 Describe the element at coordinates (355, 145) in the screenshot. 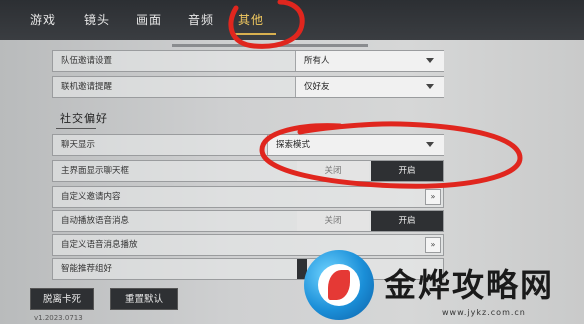

I see `chat-display-dropdown: 探索模式` at that location.